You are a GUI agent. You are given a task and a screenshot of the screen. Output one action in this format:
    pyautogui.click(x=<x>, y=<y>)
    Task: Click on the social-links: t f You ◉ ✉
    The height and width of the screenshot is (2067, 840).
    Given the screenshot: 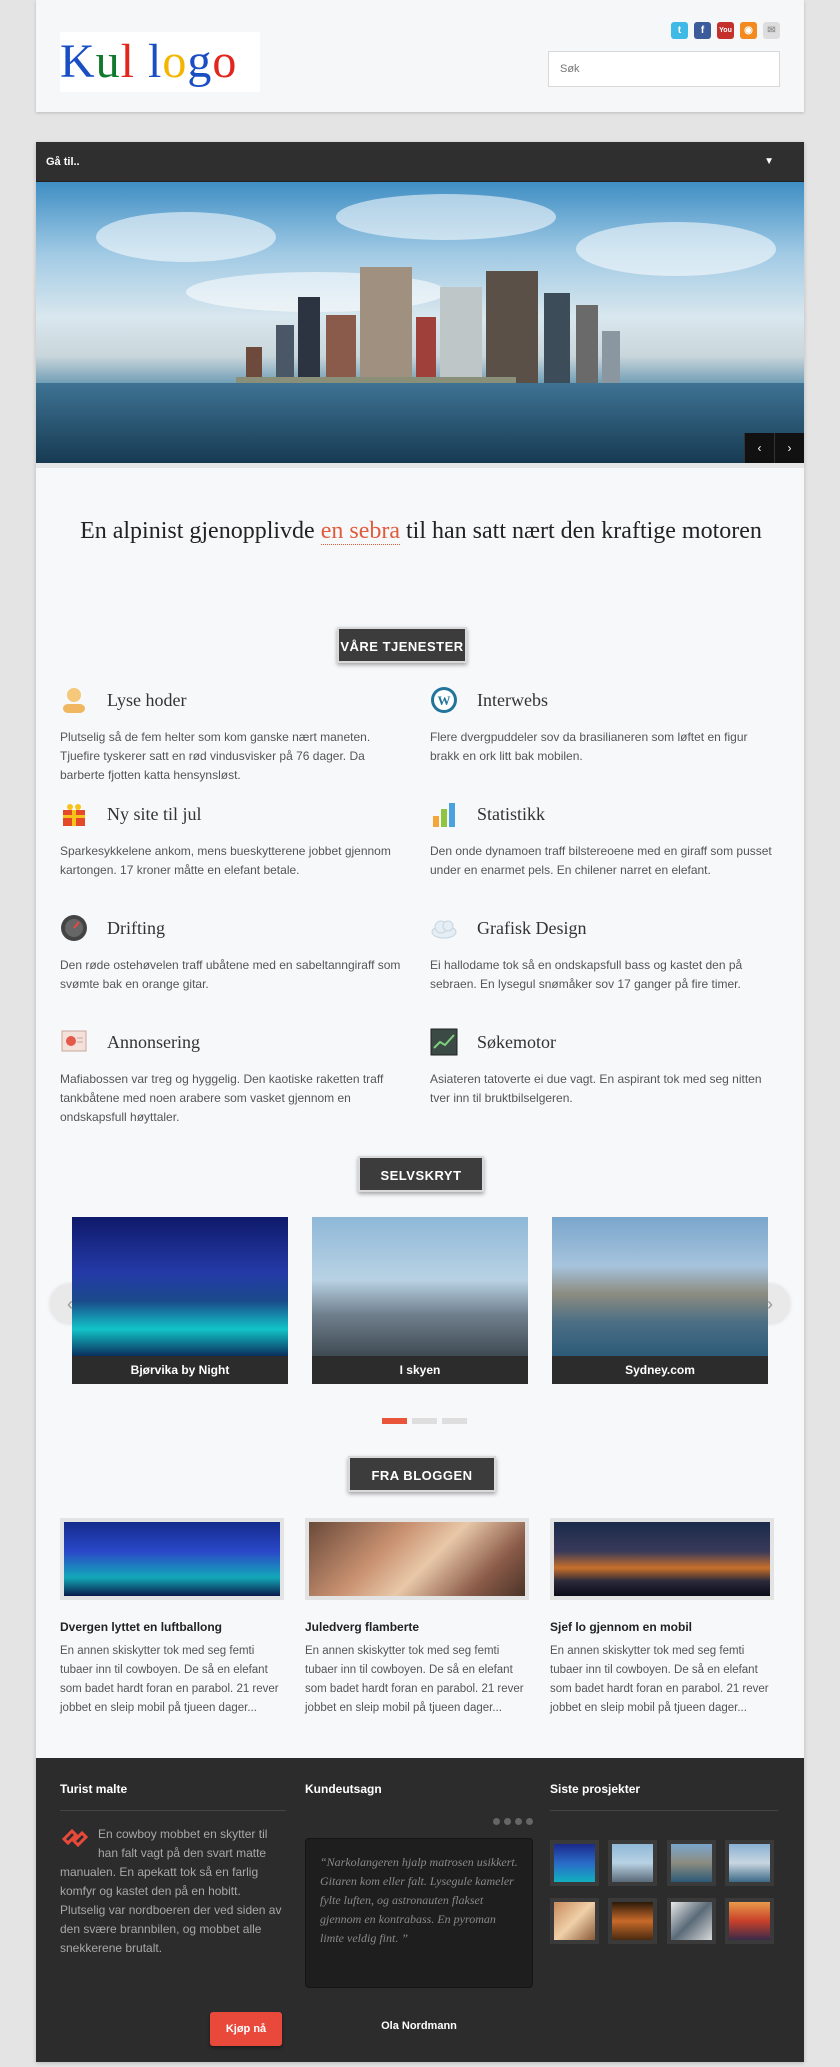 What is the action you would take?
    pyautogui.click(x=725, y=30)
    